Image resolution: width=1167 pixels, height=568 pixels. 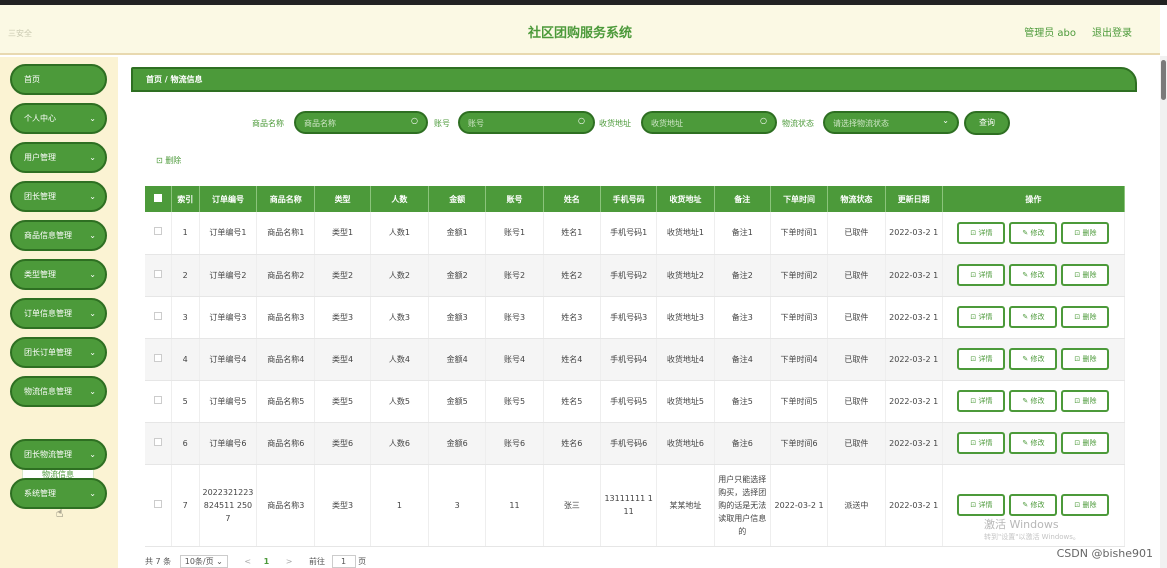 What do you see at coordinates (514, 199) in the screenshot?
I see `column-header: 账号` at bounding box center [514, 199].